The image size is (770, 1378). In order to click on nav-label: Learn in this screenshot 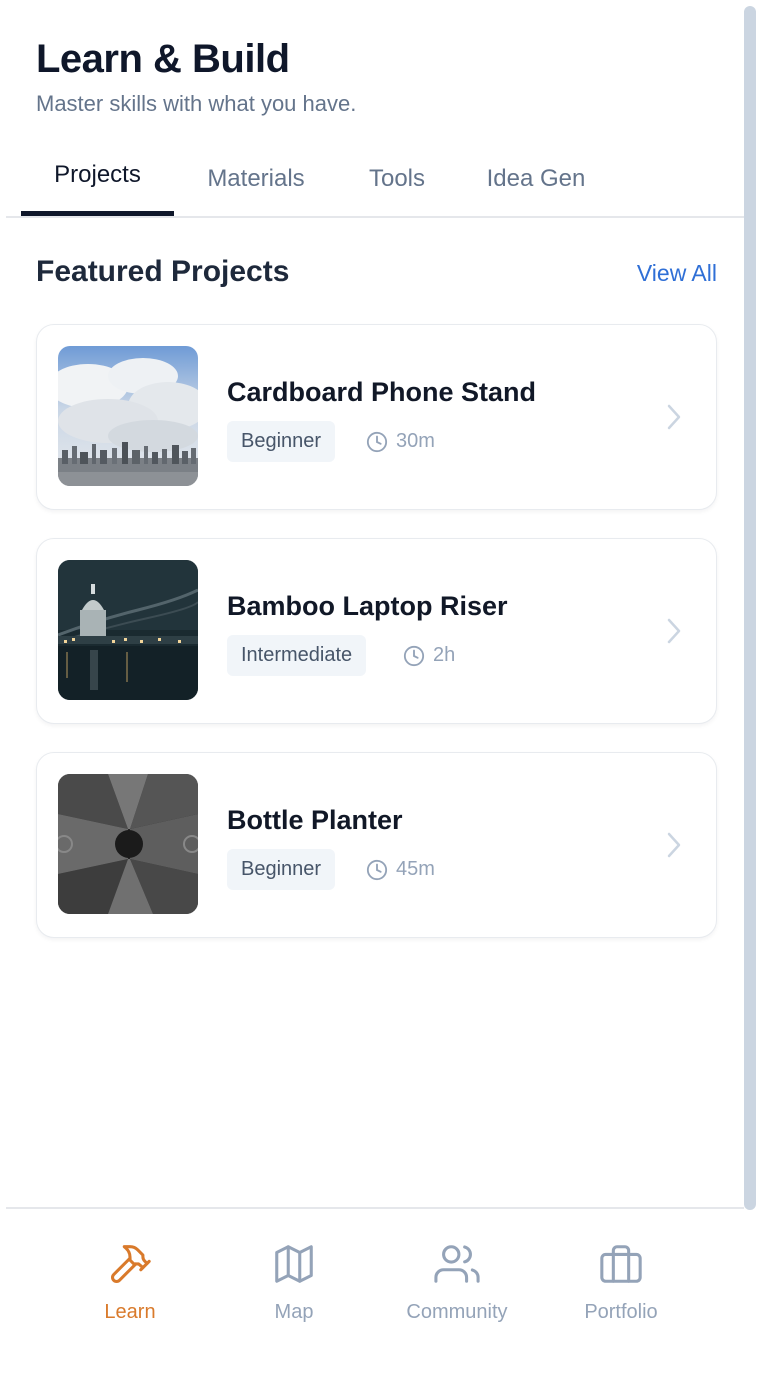, I will do `click(130, 1312)`.